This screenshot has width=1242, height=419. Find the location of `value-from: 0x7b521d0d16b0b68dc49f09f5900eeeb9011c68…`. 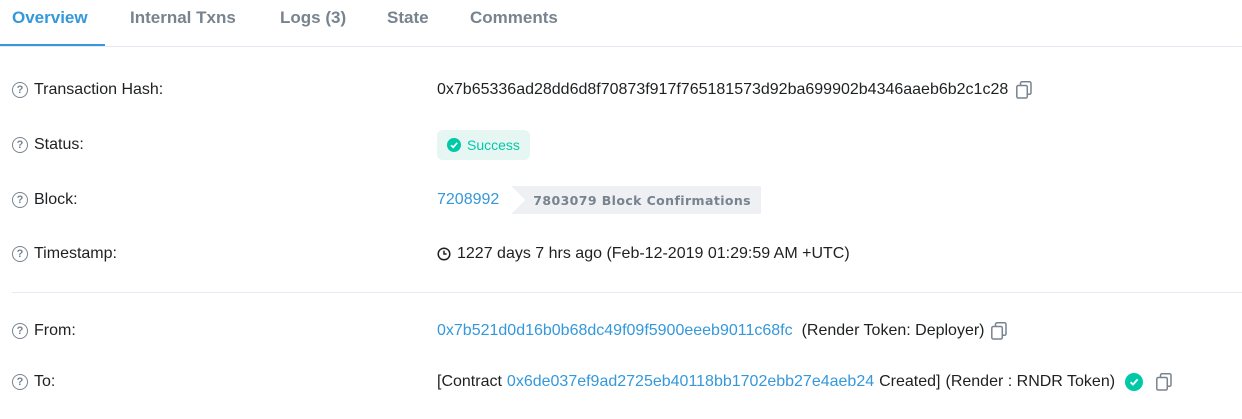

value-from: 0x7b521d0d16b0b68dc49f09f5900eeeb9011c68… is located at coordinates (722, 331).